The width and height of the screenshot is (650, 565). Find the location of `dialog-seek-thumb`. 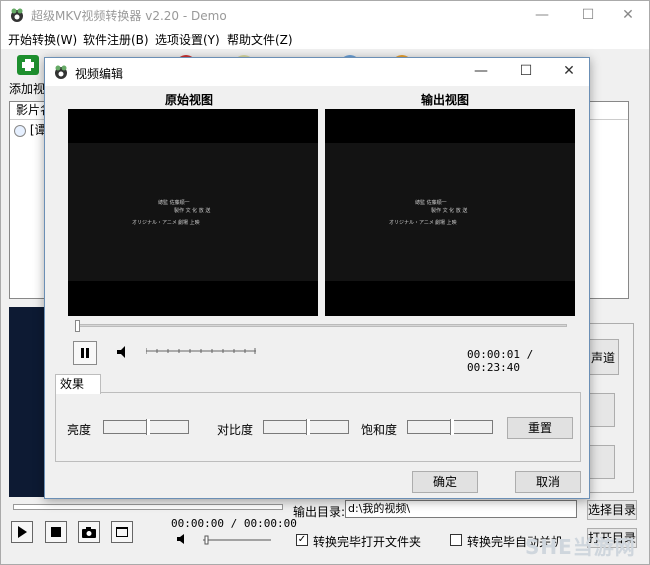

dialog-seek-thumb is located at coordinates (77, 326).